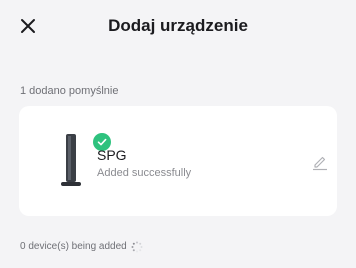  What do you see at coordinates (144, 173) in the screenshot?
I see `device-status: Added successfully` at bounding box center [144, 173].